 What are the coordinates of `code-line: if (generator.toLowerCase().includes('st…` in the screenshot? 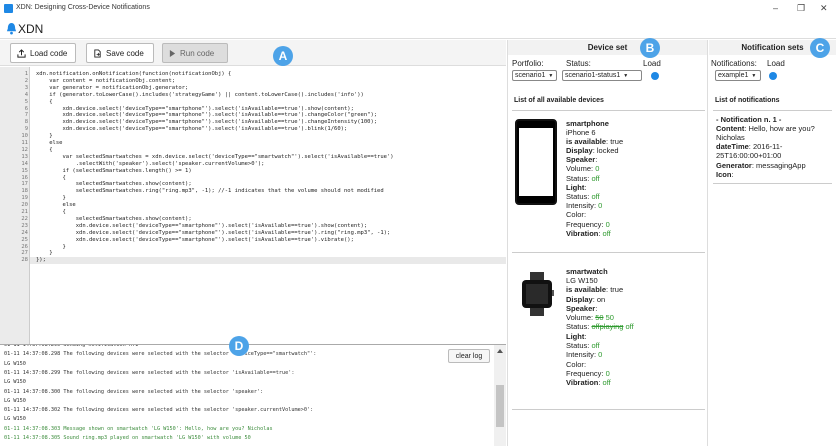 It's located at (200, 95).